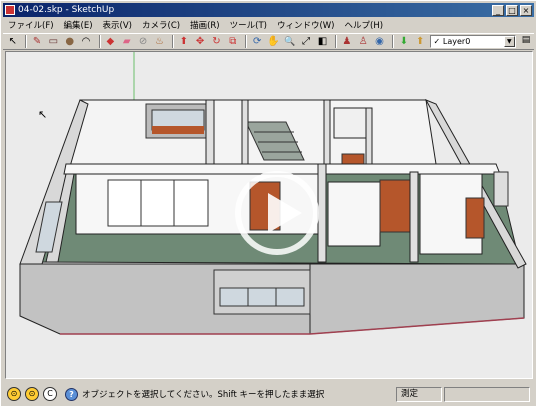  Describe the element at coordinates (161, 25) in the screenshot. I see `menu-camera: カメラ(C)` at that location.